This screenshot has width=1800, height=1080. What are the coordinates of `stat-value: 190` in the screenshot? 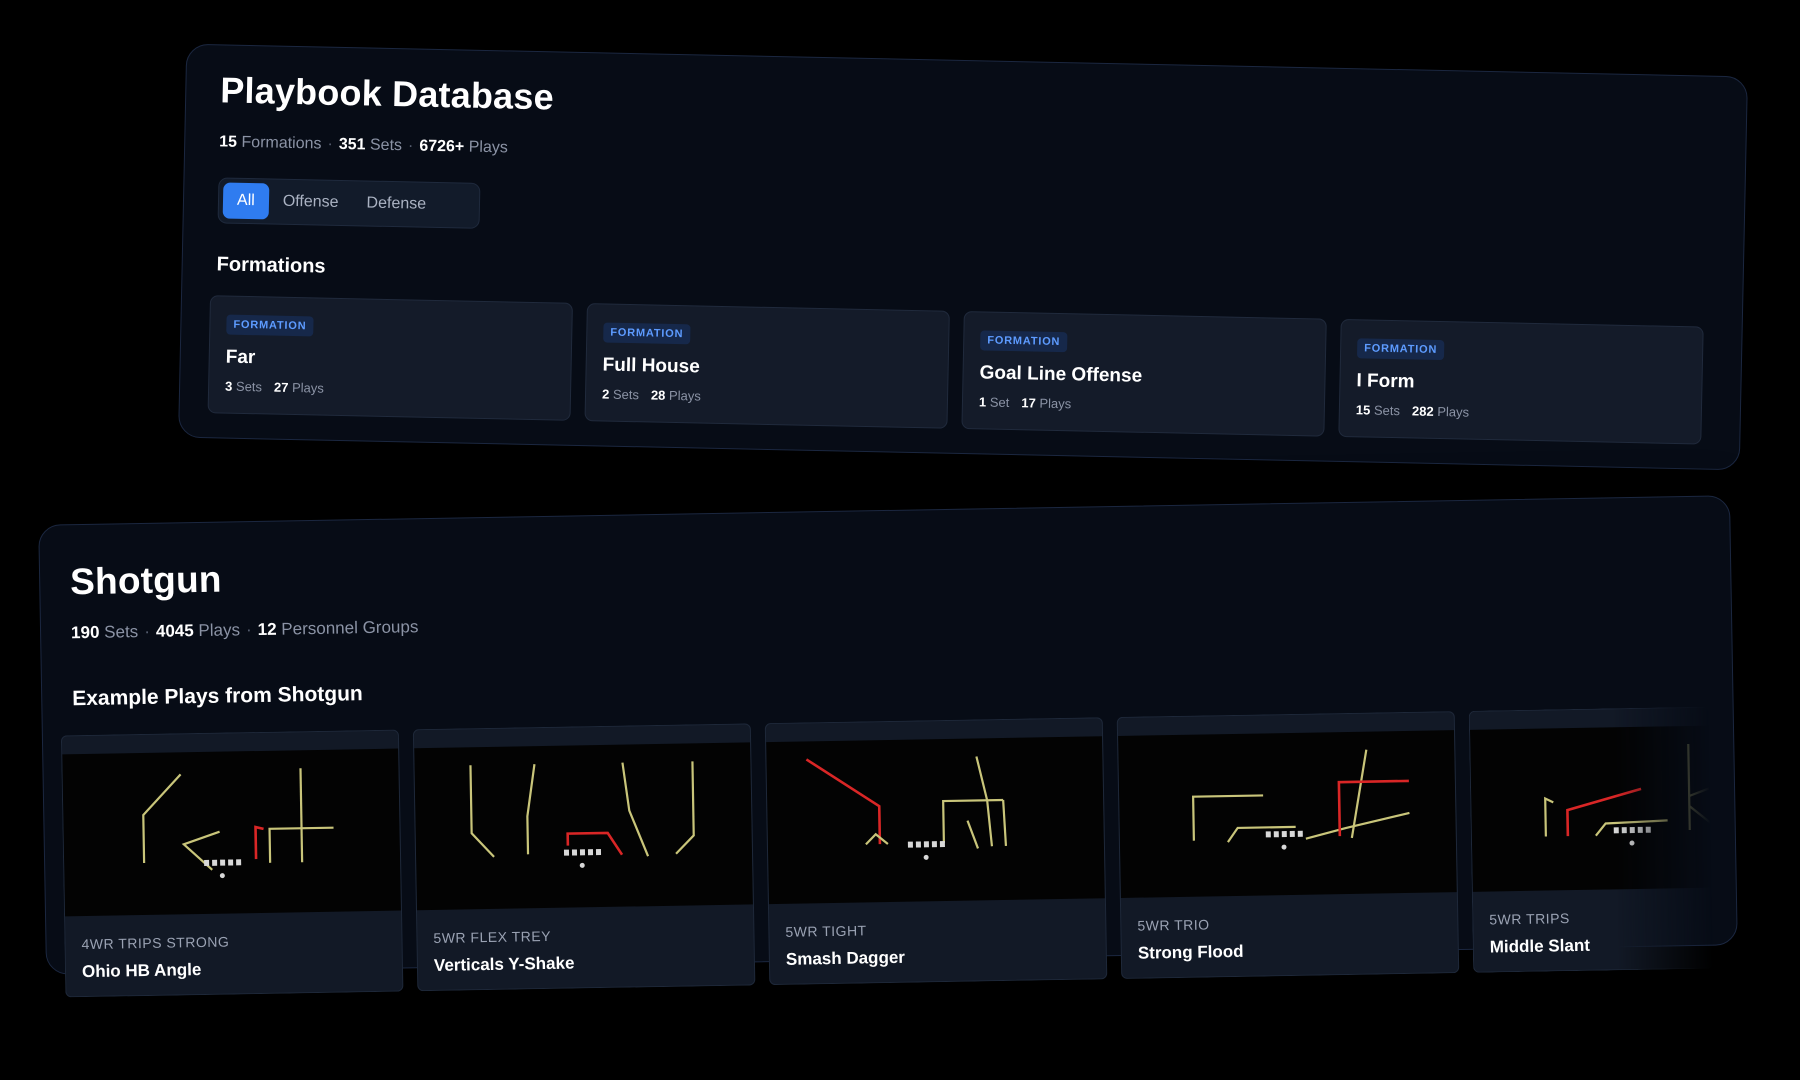 It's located at (85, 632).